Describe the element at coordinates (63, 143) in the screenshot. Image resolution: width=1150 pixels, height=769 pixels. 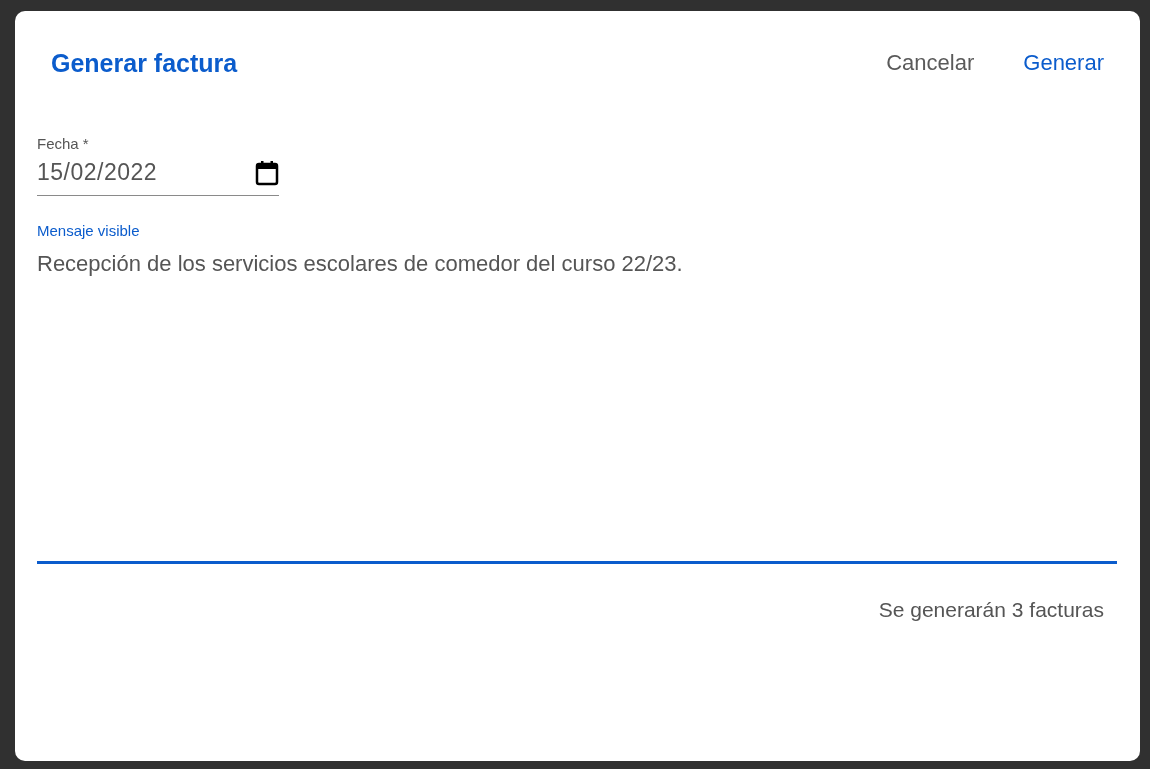
I see `field-label: Fecha *` at that location.